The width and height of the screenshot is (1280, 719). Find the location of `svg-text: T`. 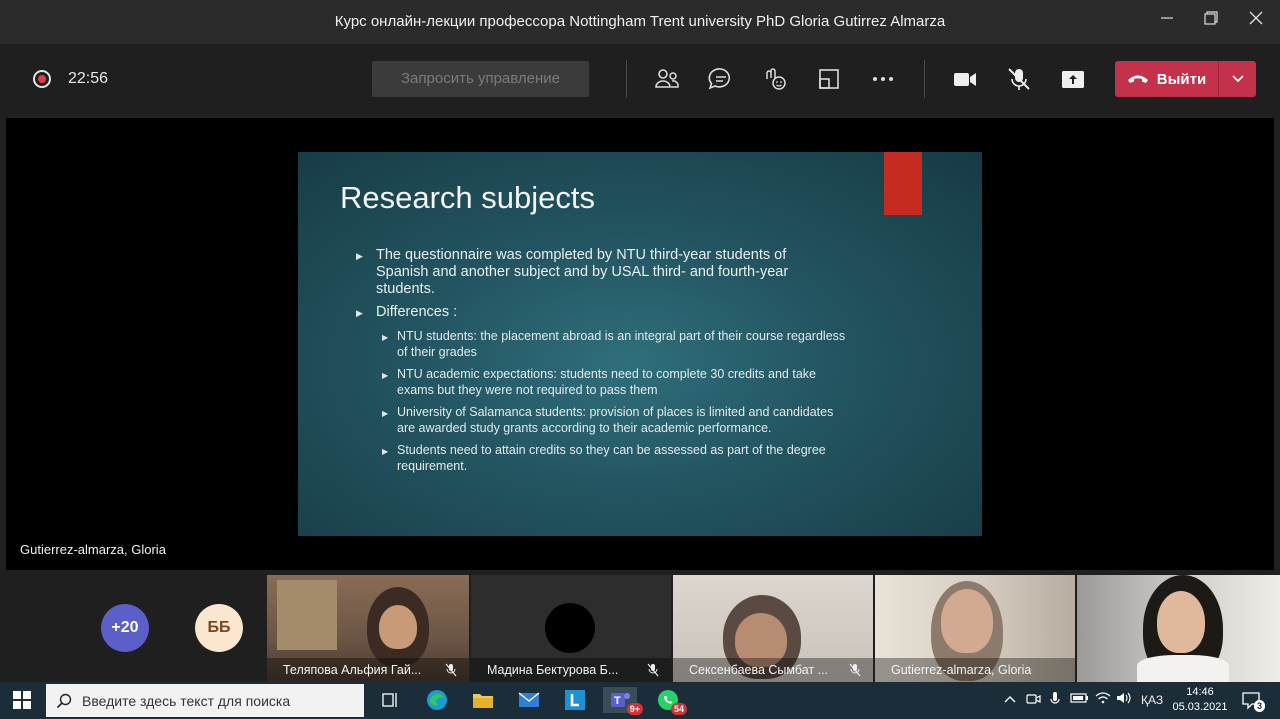

svg-text: T is located at coordinates (617, 701).